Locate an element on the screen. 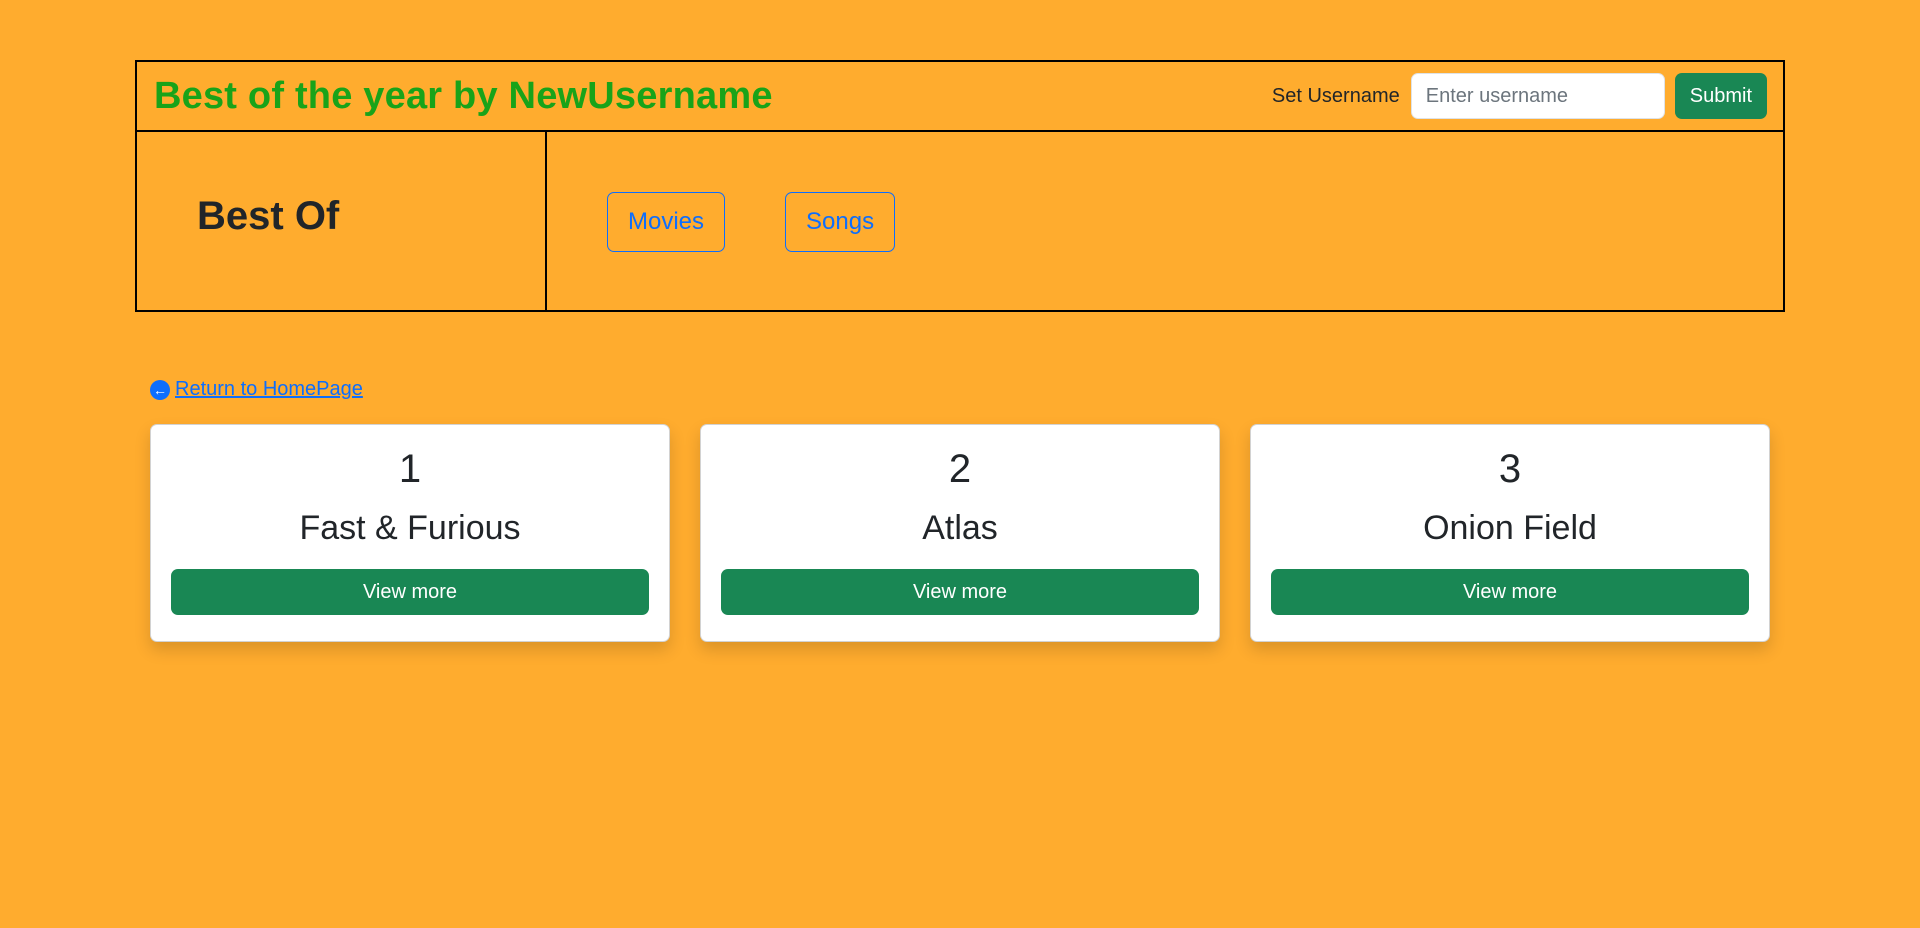  username-form: Set Username Submit is located at coordinates (1519, 96).